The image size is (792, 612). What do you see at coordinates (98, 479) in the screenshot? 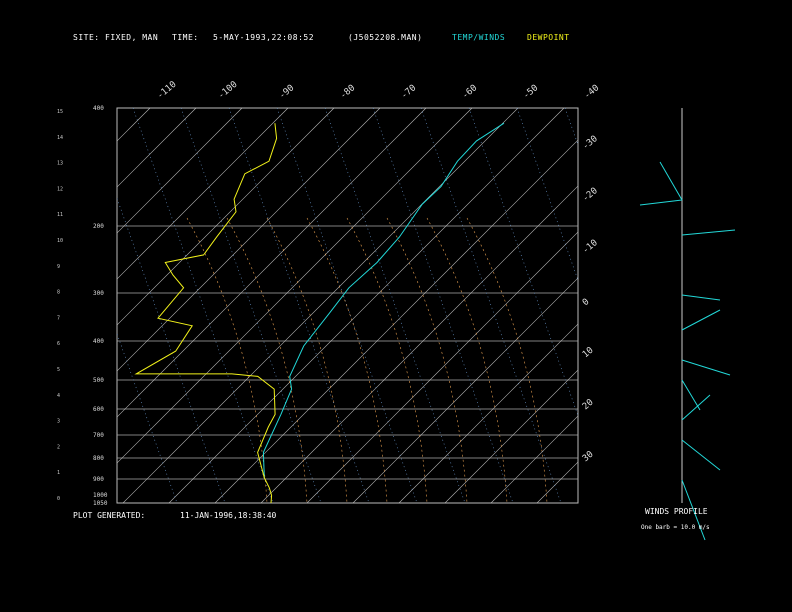
I see `pressure-tick-label: 900` at bounding box center [98, 479].